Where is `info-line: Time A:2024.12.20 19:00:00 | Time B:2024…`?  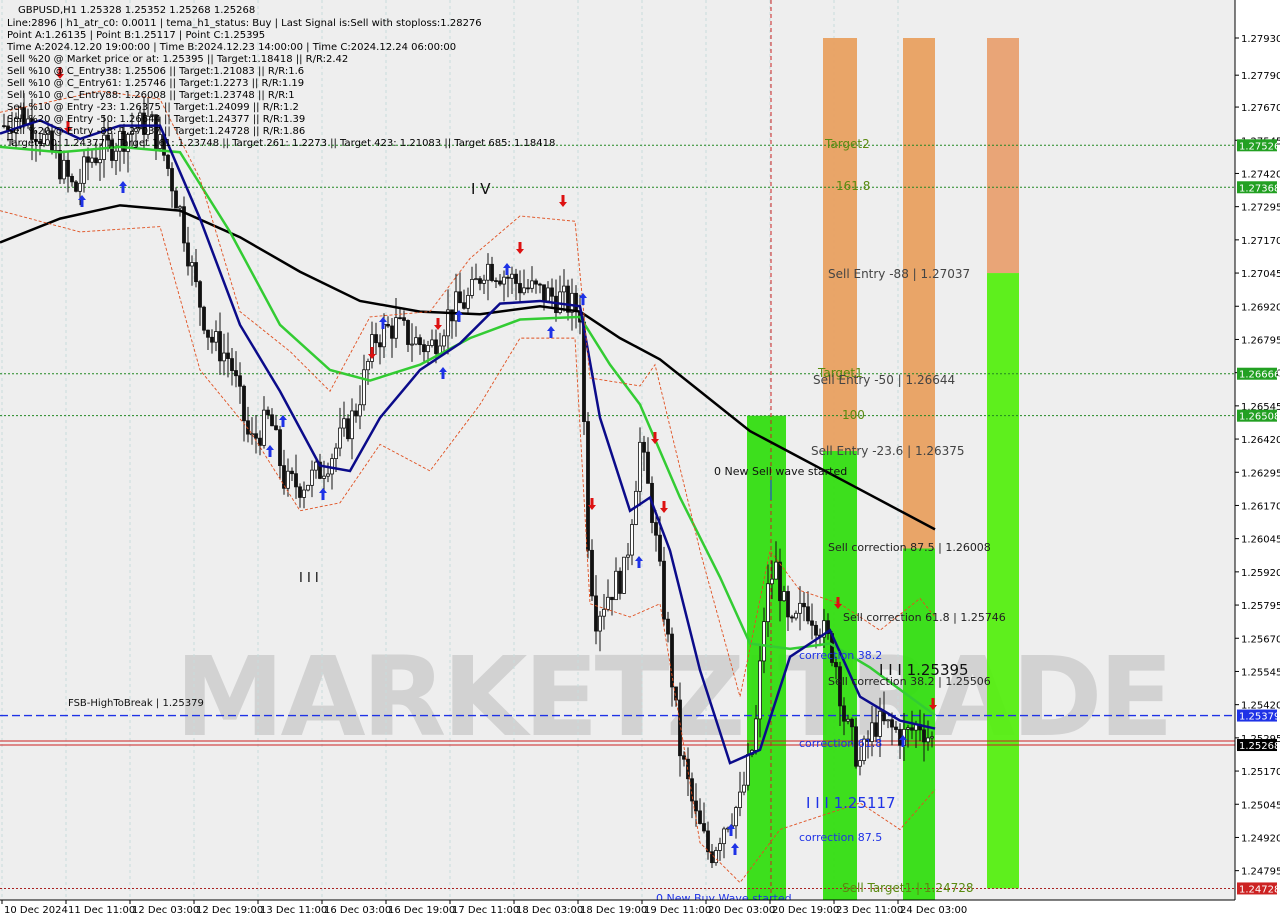 info-line: Time A:2024.12.20 19:00:00 | Time B:2024… is located at coordinates (231, 47).